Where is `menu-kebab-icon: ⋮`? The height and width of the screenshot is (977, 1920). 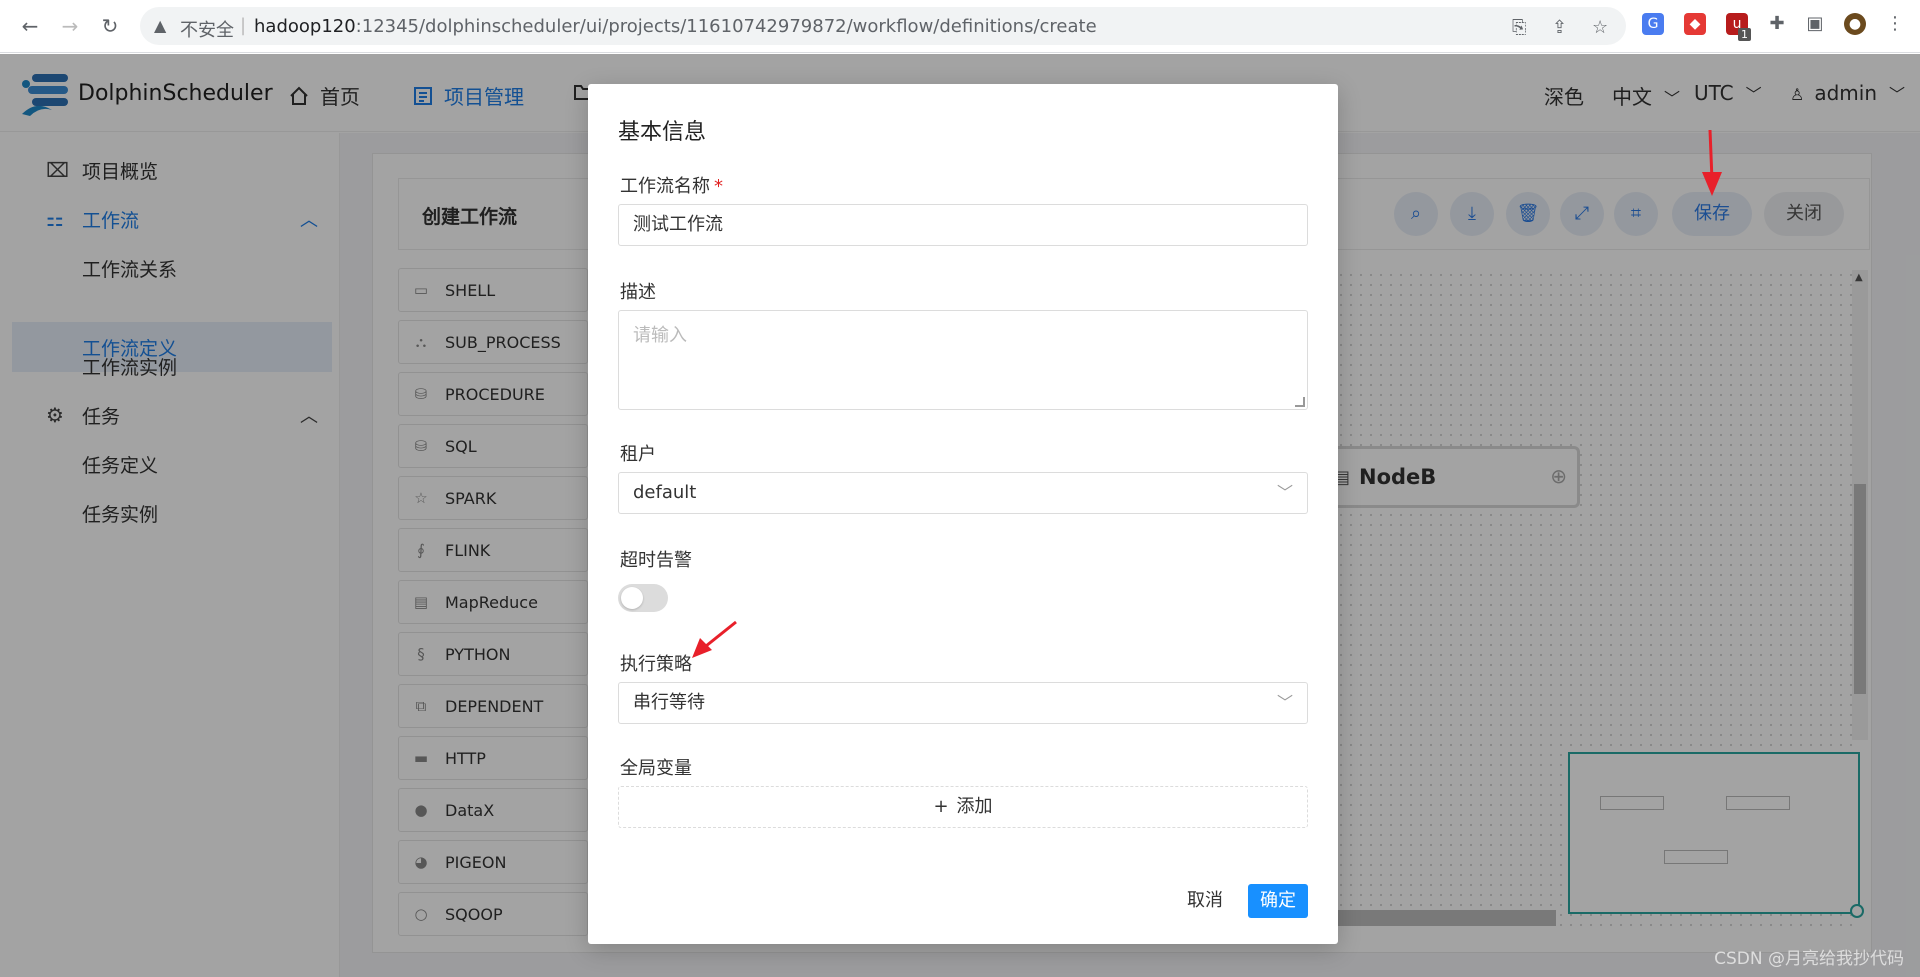
menu-kebab-icon: ⋮ is located at coordinates (1895, 24).